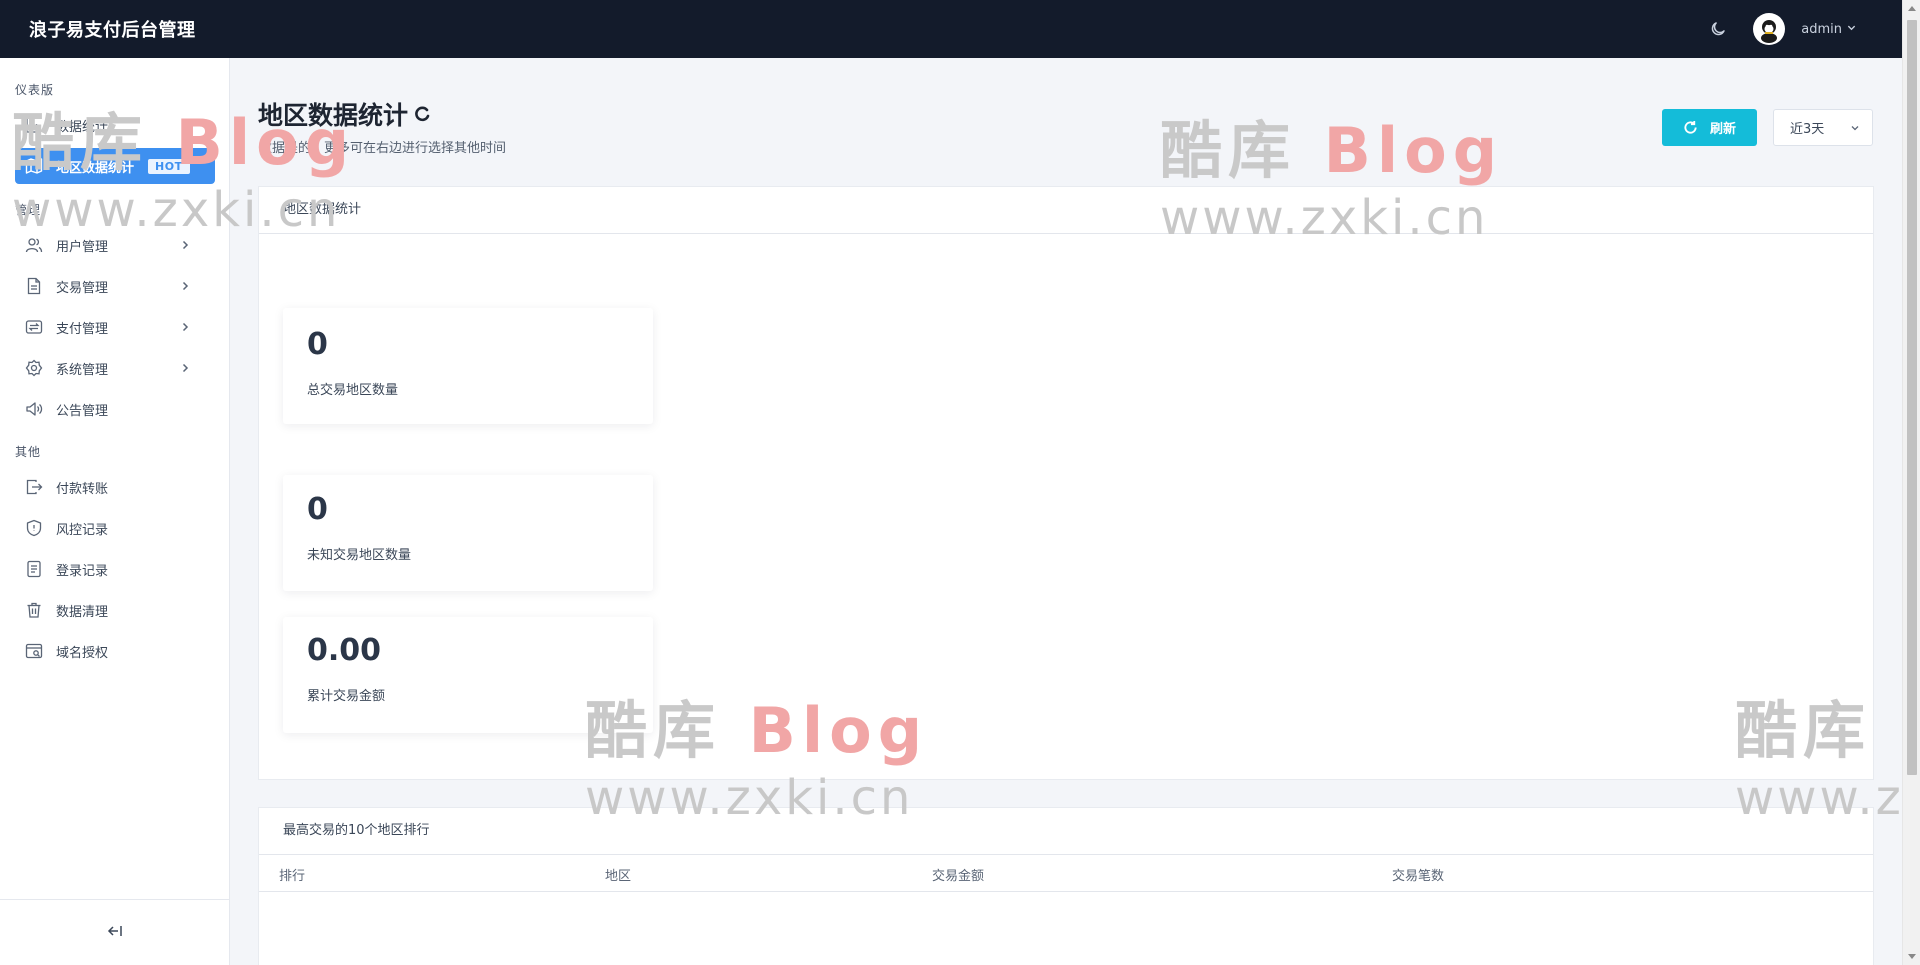 This screenshot has height=965, width=1920. I want to click on document-icon, so click(34, 286).